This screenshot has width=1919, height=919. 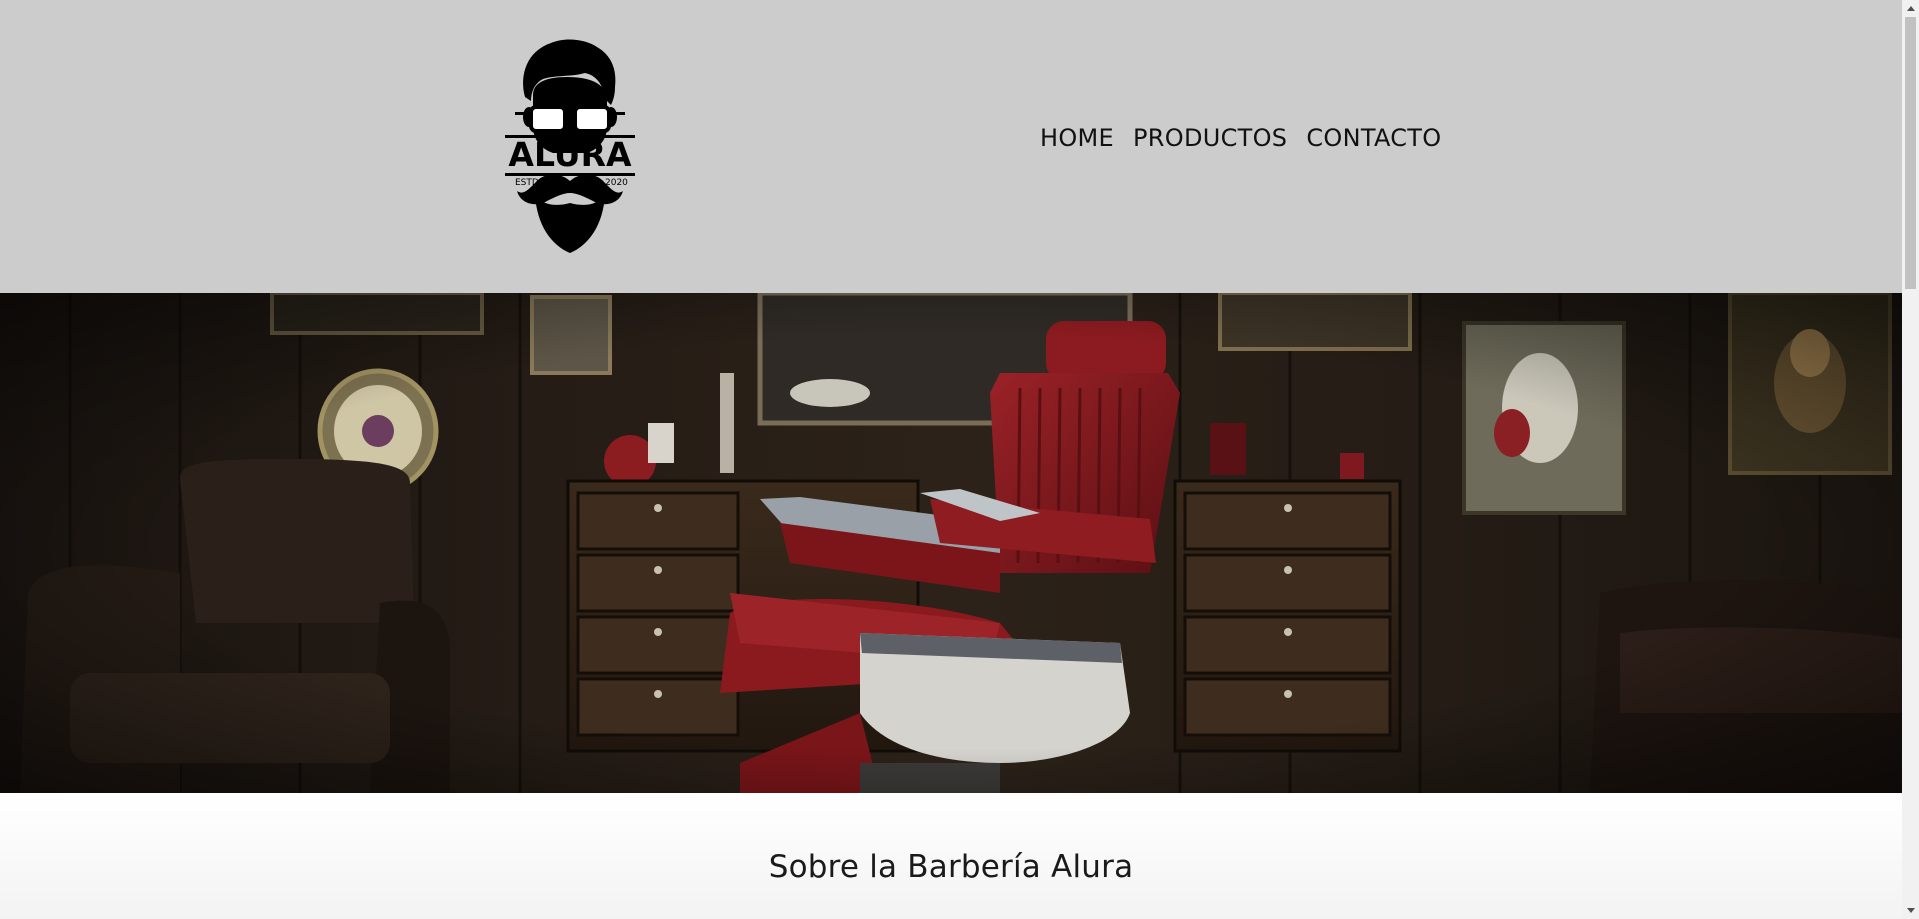 I want to click on logo-estd: ESTD, so click(x=527, y=183).